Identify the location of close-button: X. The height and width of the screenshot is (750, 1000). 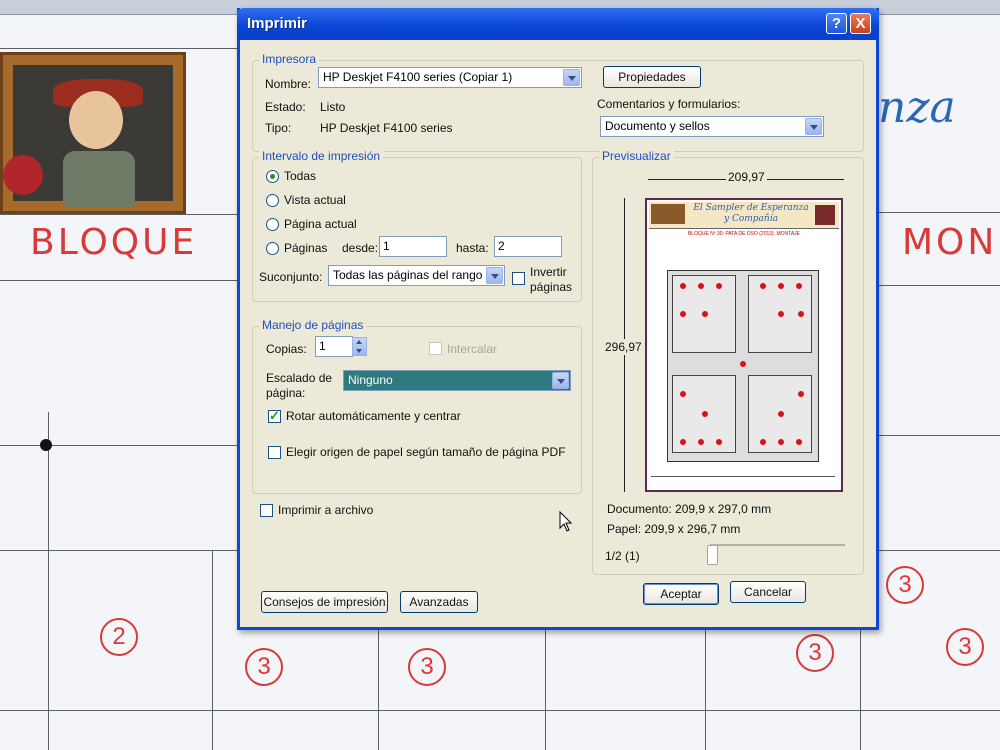
(860, 23).